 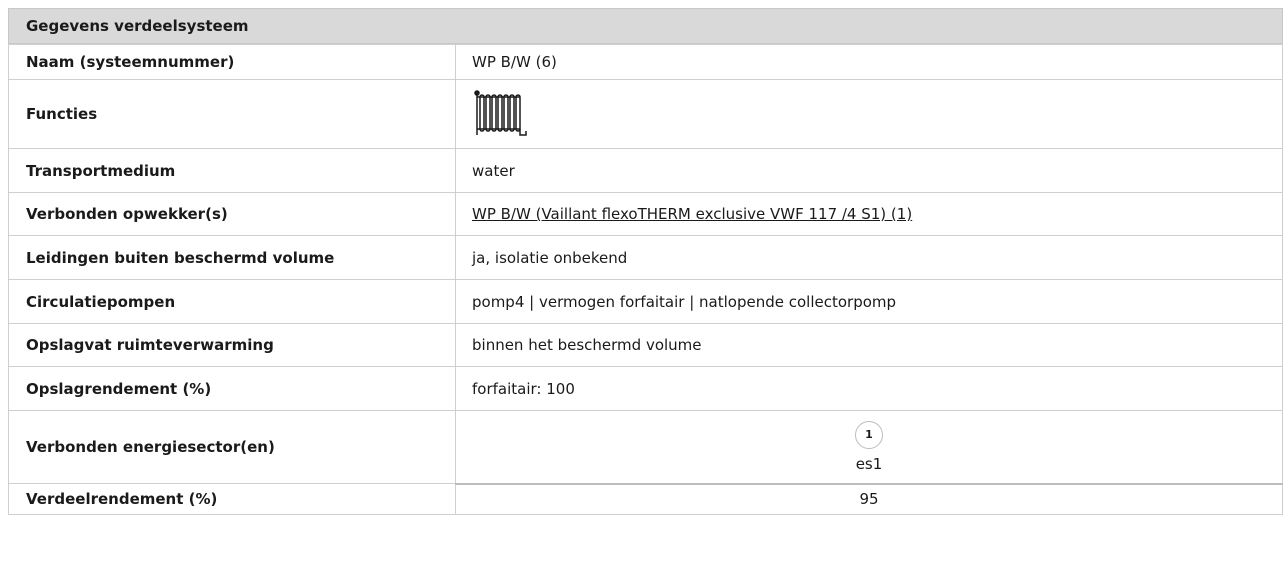 What do you see at coordinates (869, 388) in the screenshot?
I see `row-value-opslagrendement: forfaitair: 100` at bounding box center [869, 388].